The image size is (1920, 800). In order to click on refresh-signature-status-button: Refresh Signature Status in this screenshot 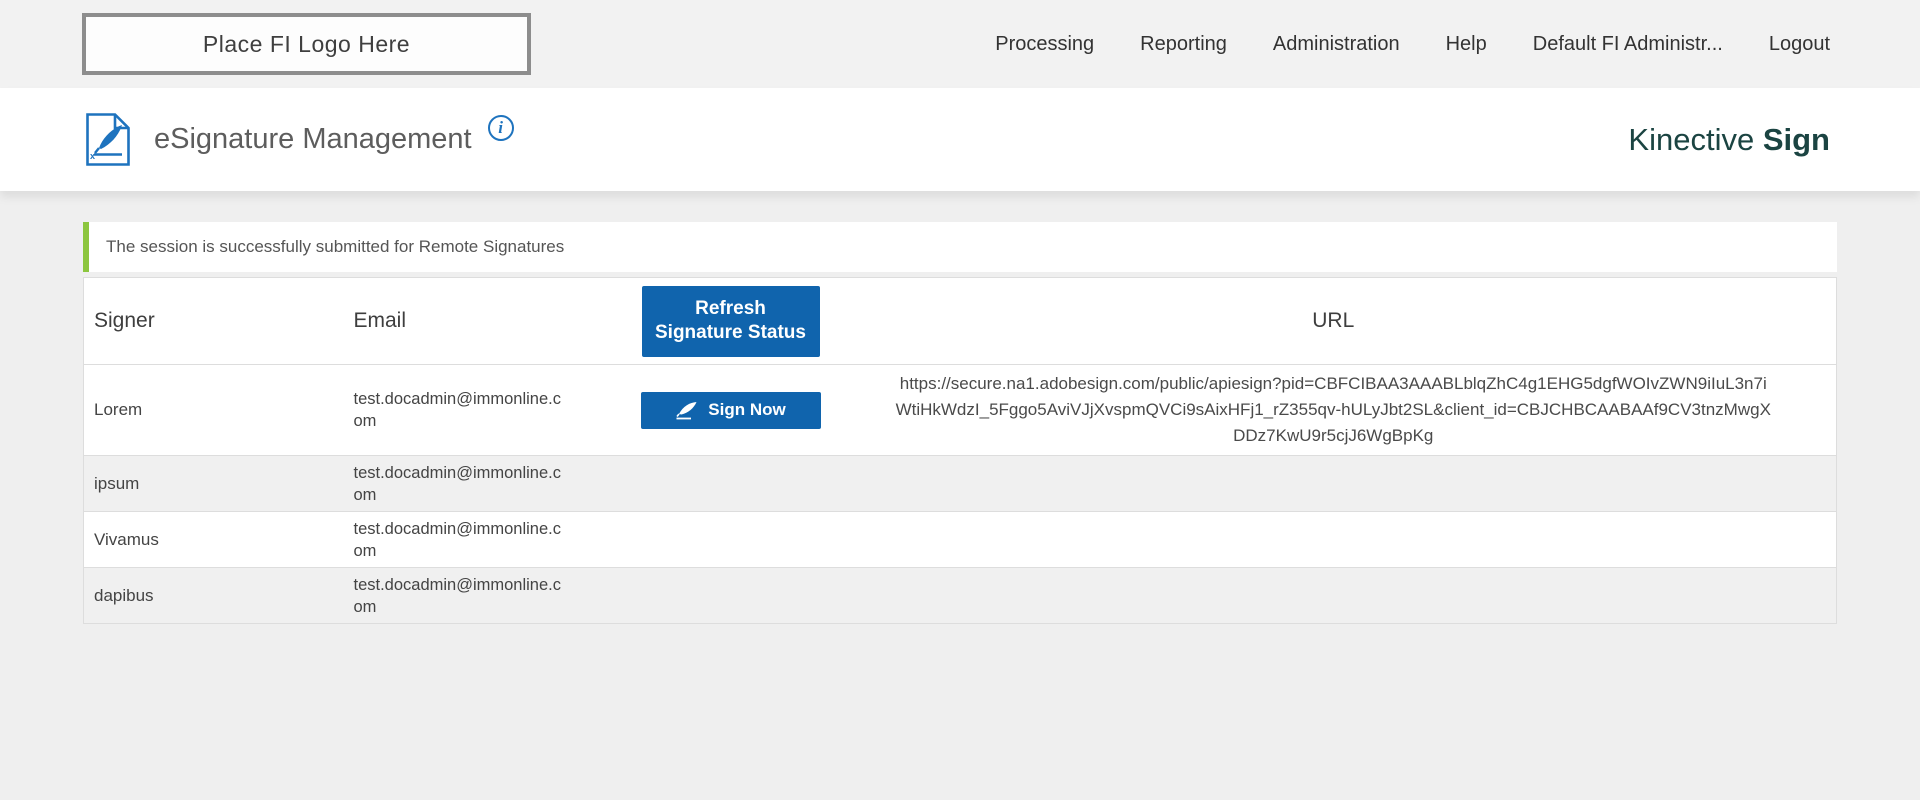, I will do `click(730, 321)`.